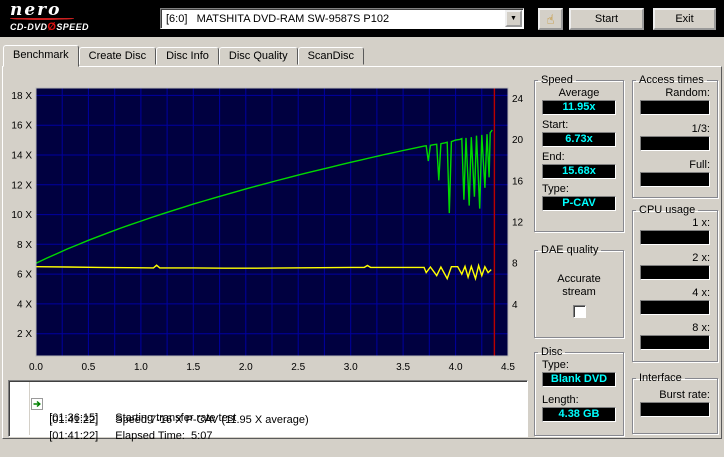 Image resolution: width=724 pixels, height=457 pixels. Describe the element at coordinates (667, 210) in the screenshot. I see `cpu-usage-panel-title: CPU usage` at that location.